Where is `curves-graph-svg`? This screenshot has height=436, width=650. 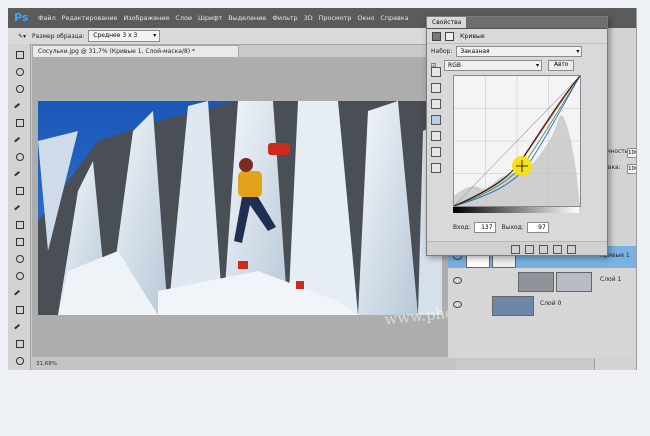 curves-graph-svg is located at coordinates (517, 141).